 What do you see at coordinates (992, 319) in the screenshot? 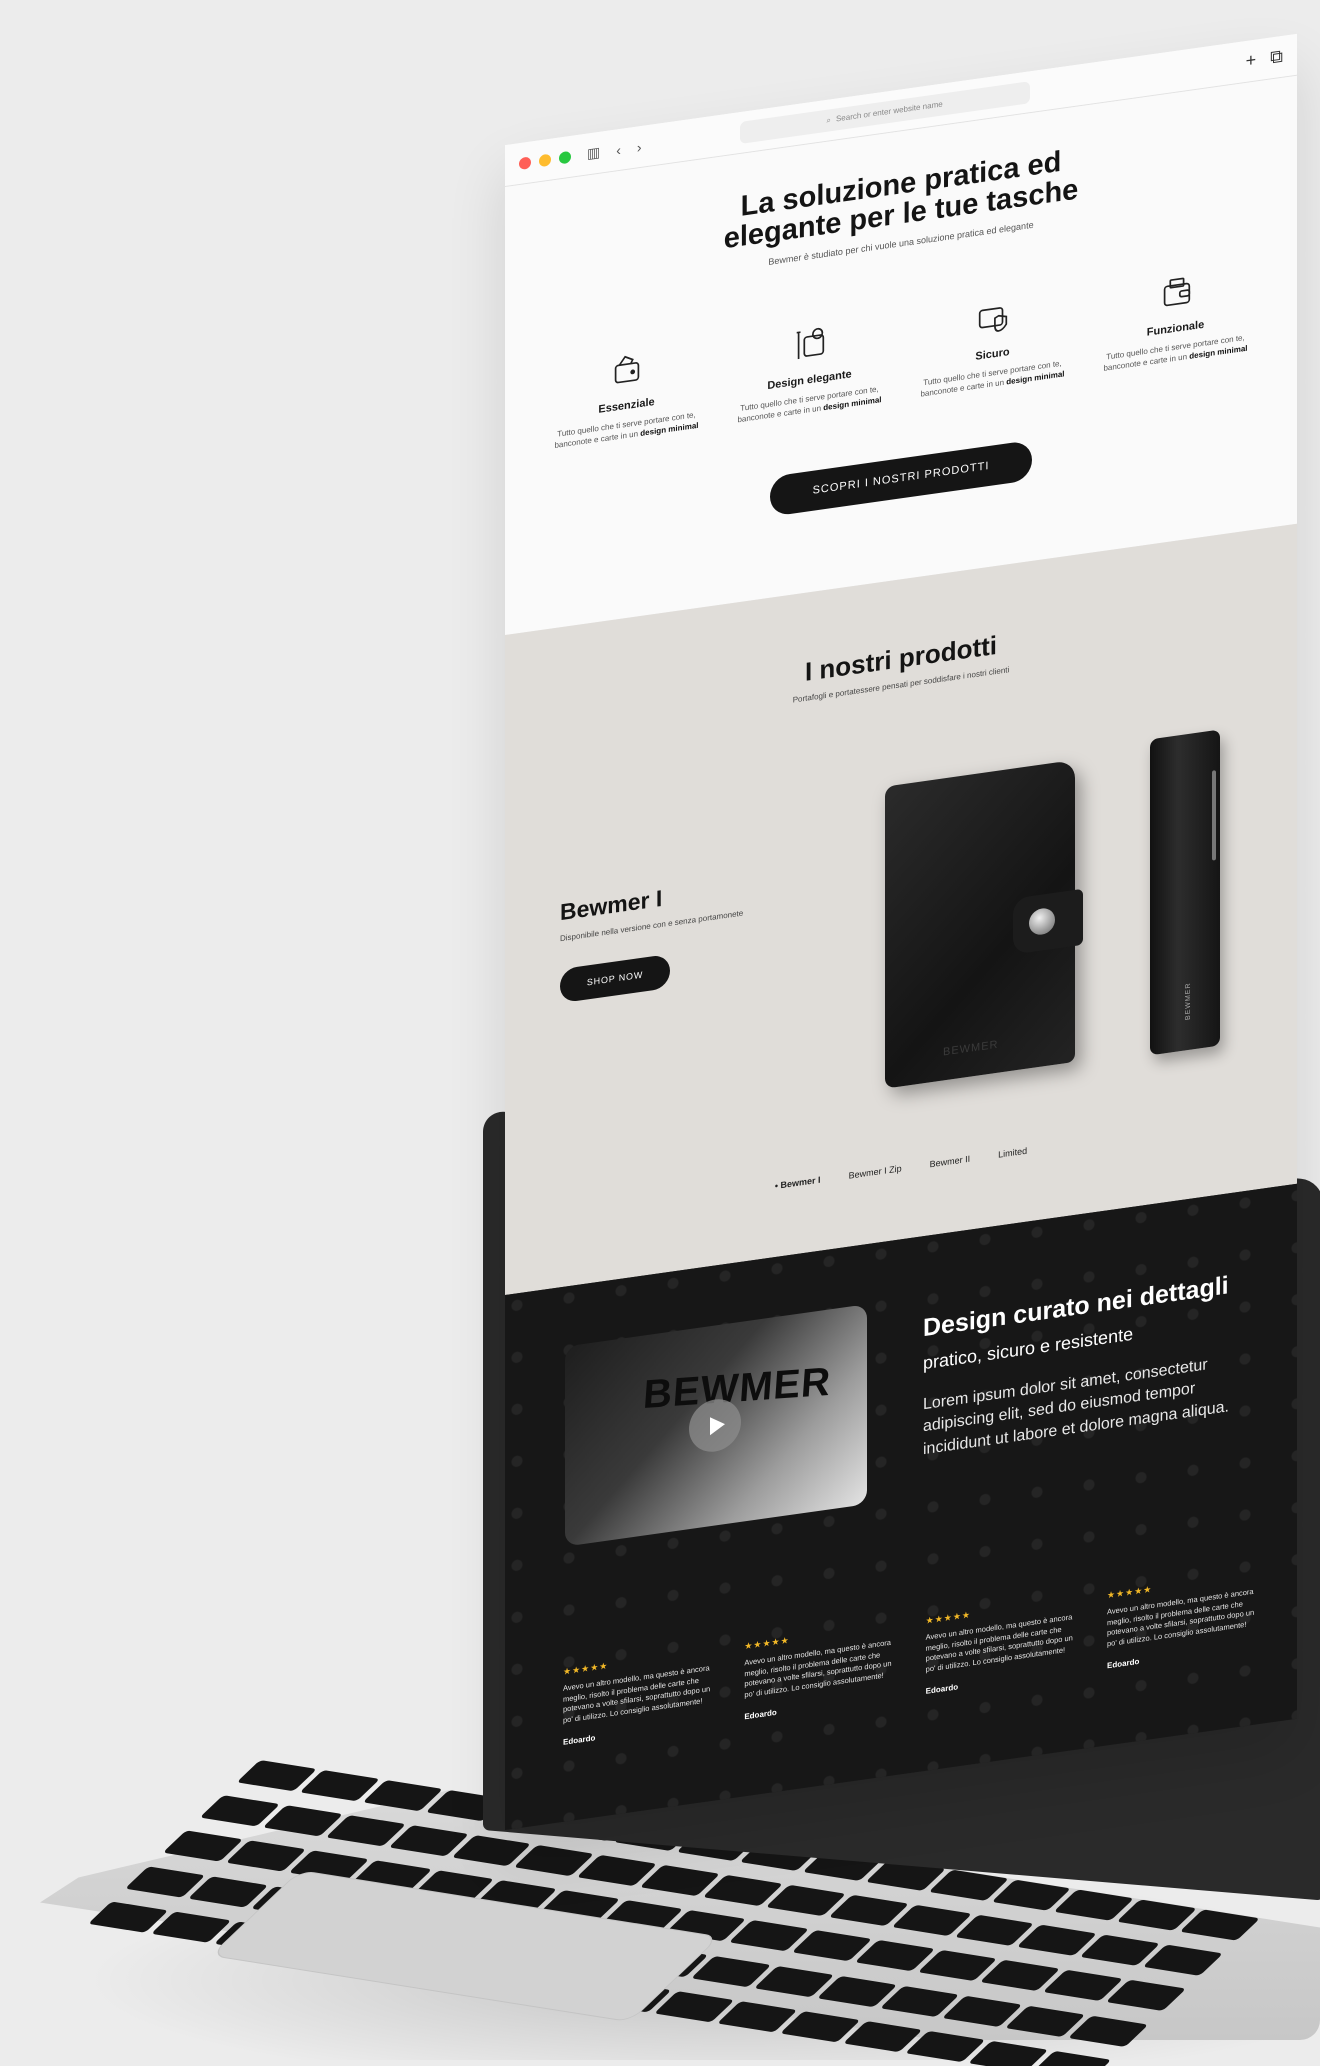
I see `shield-wallet-icon` at bounding box center [992, 319].